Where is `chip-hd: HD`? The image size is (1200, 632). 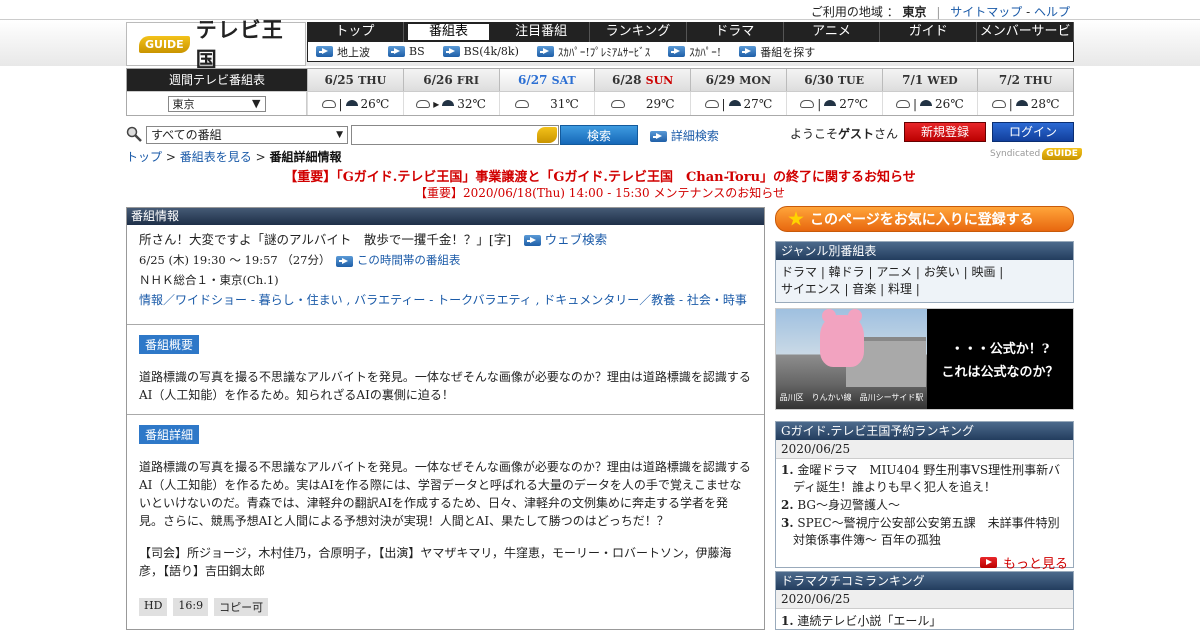
chip-hd: HD is located at coordinates (153, 607).